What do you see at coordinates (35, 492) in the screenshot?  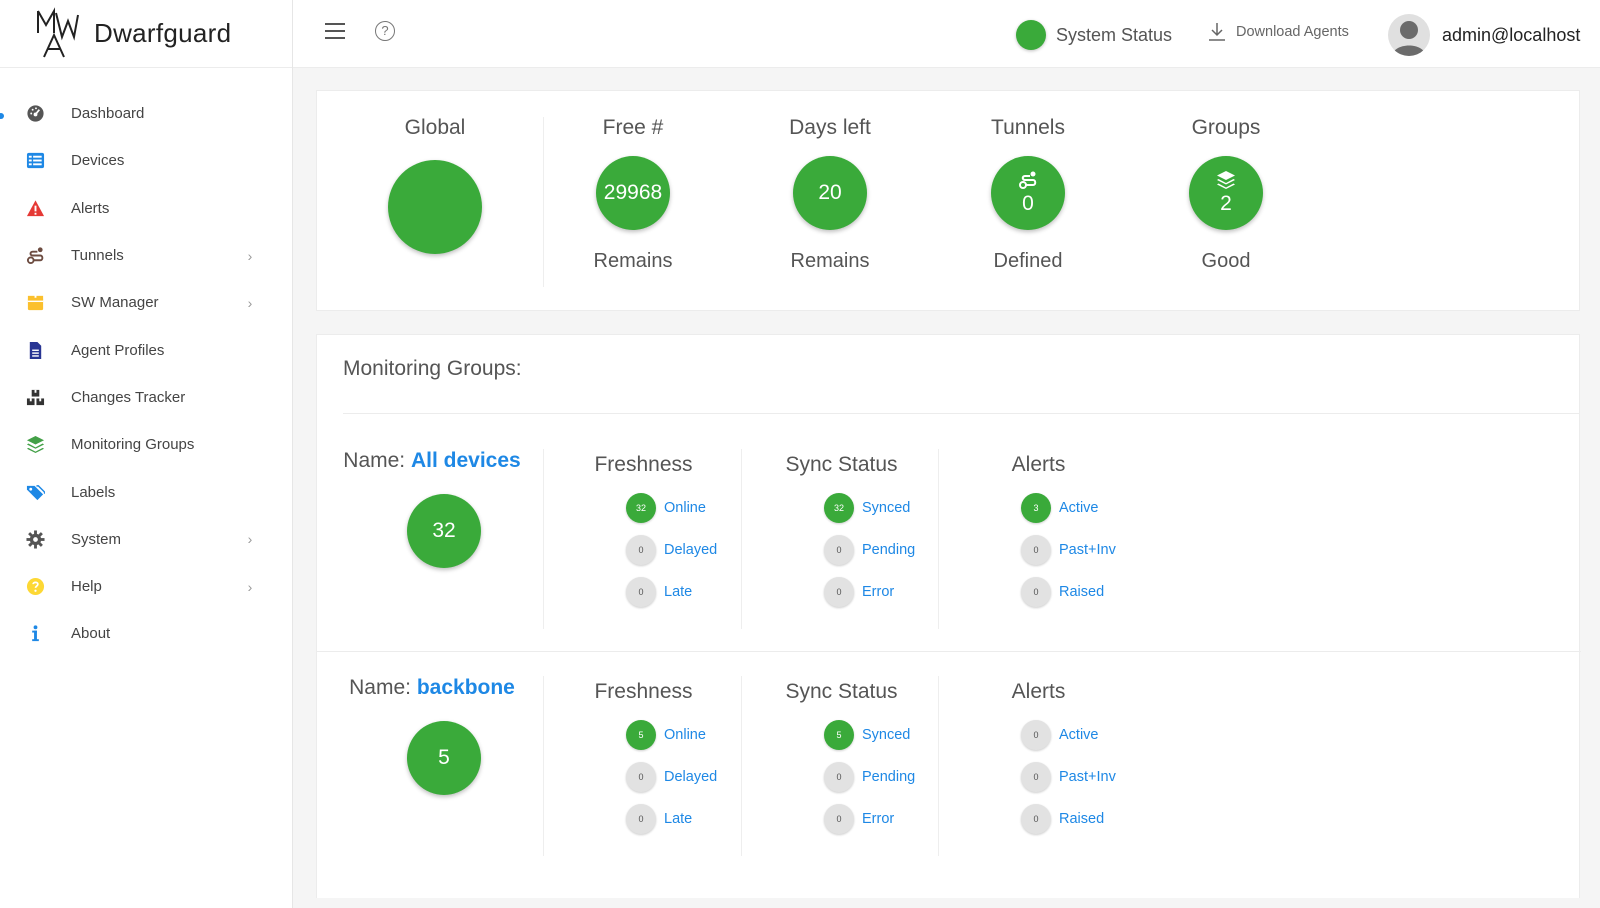 I see `tags-icon` at bounding box center [35, 492].